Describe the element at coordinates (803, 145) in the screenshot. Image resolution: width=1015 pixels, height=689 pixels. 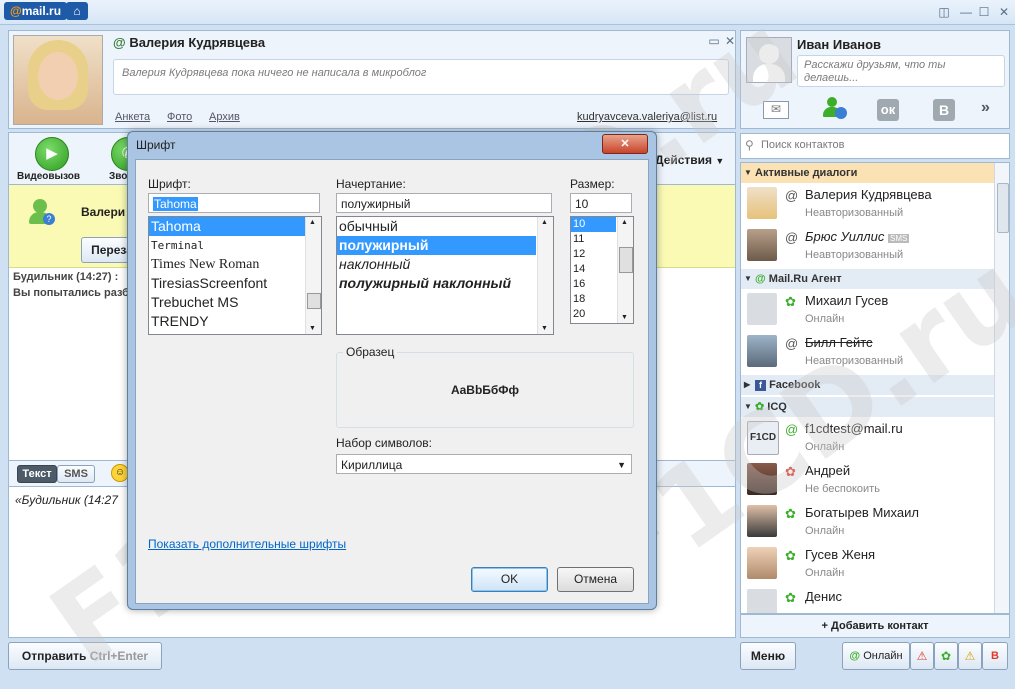
I see `search-placeholder: Поиск контактов` at that location.